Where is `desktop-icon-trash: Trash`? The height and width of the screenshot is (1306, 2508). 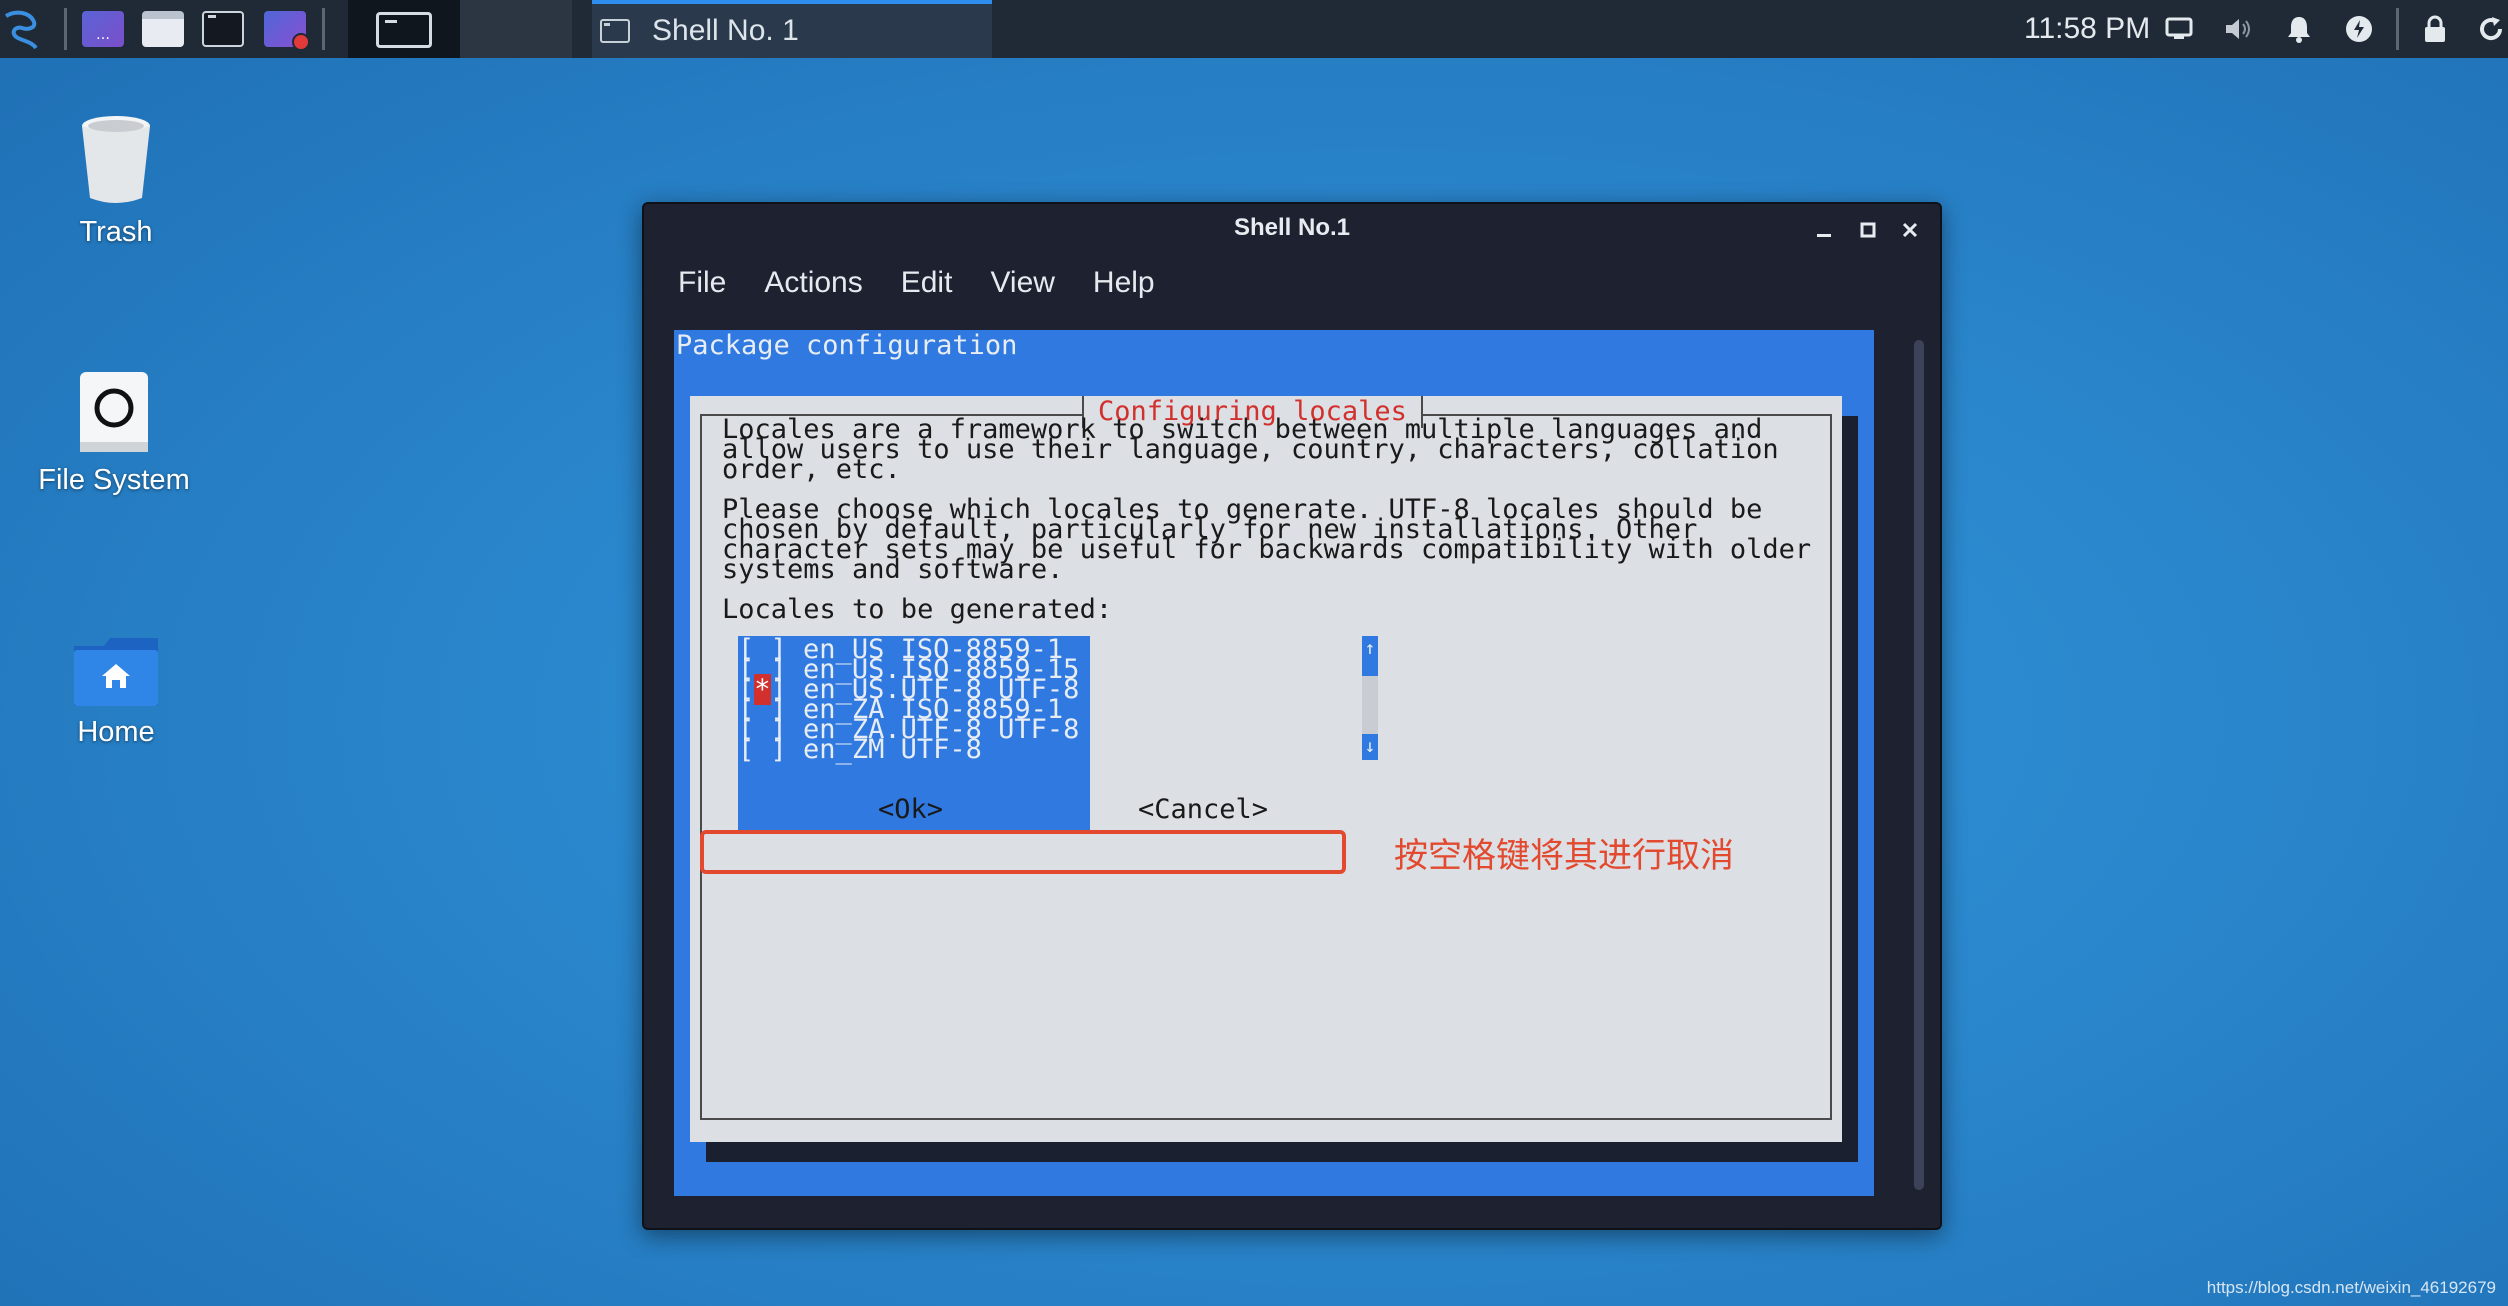
desktop-icon-trash: Trash is located at coordinates (116, 176).